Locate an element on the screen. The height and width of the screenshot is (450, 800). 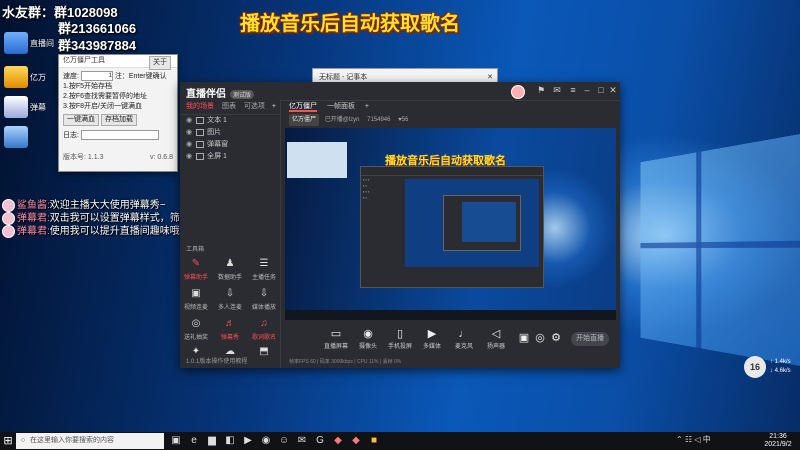
toolbox-heading: 工具箱 is located at coordinates (195, 250).